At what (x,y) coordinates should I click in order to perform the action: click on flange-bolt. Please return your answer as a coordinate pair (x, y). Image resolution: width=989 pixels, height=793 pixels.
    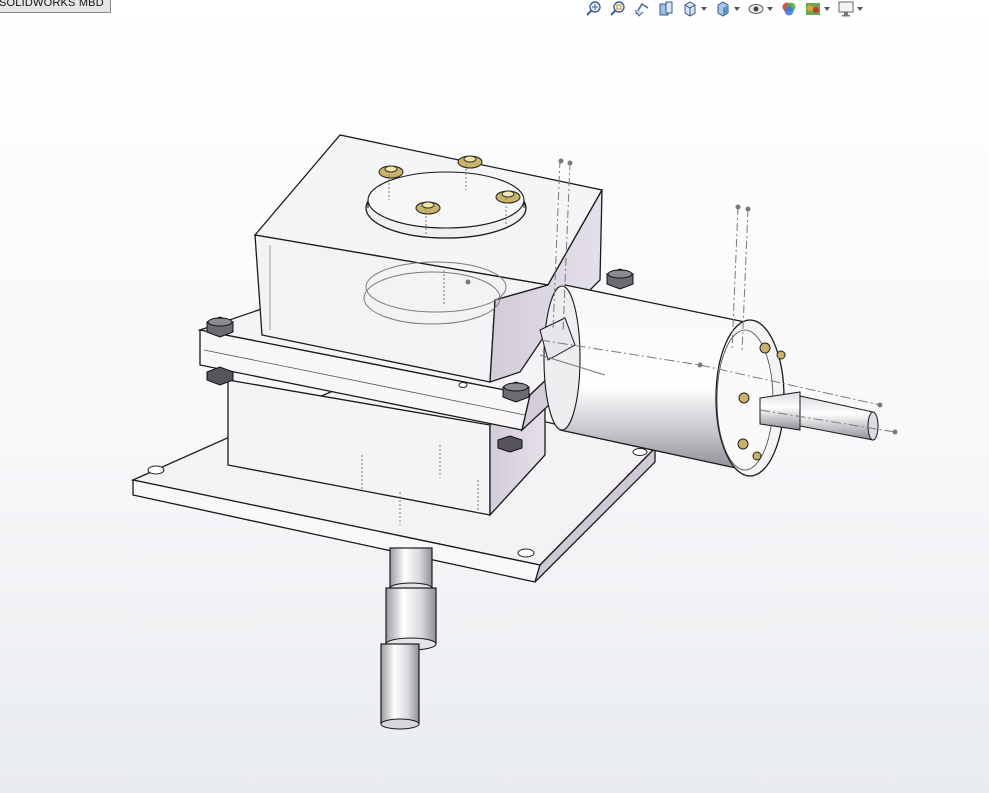
    Looking at the image, I should click on (620, 279).